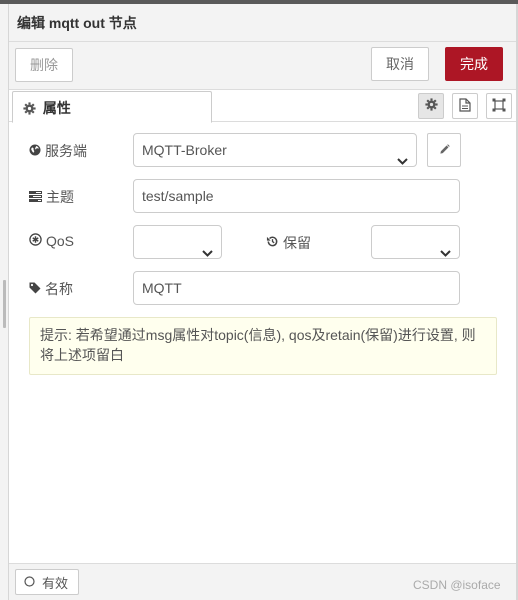 The image size is (518, 600). I want to click on enabled-label: 有效, so click(55, 583).